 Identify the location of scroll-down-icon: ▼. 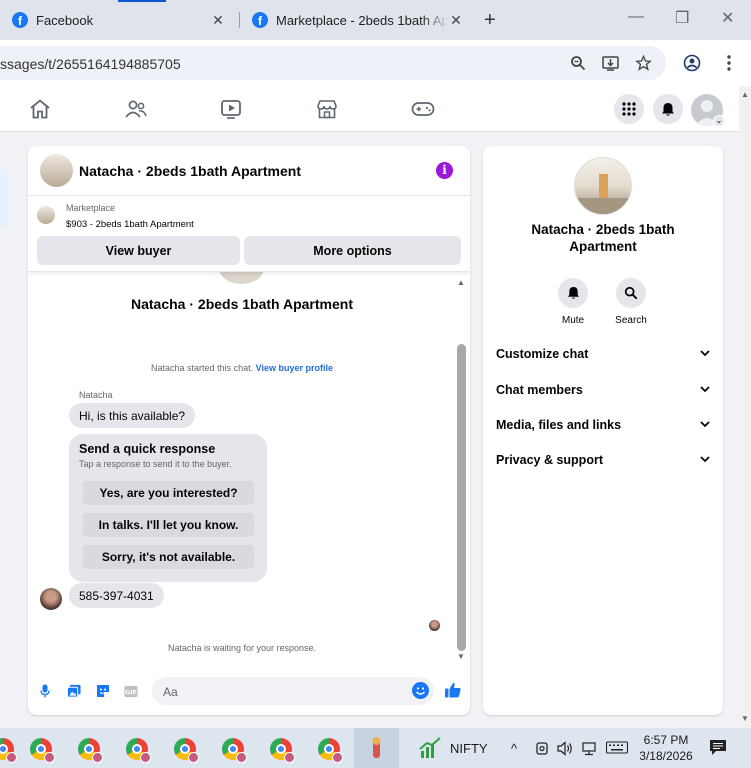
(745, 718).